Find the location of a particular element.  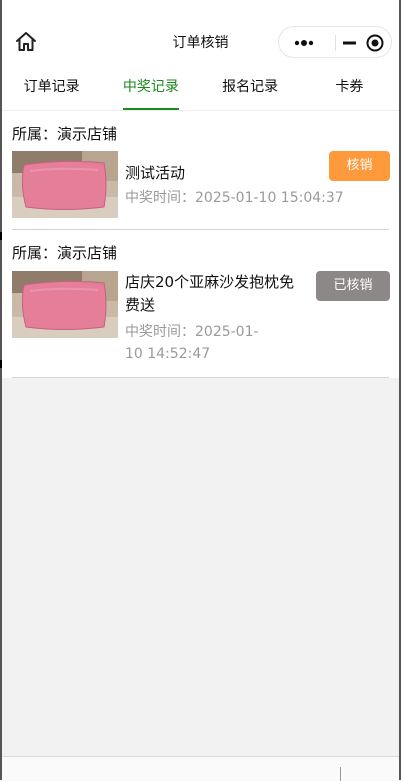

more-dots-icon is located at coordinates (304, 43).